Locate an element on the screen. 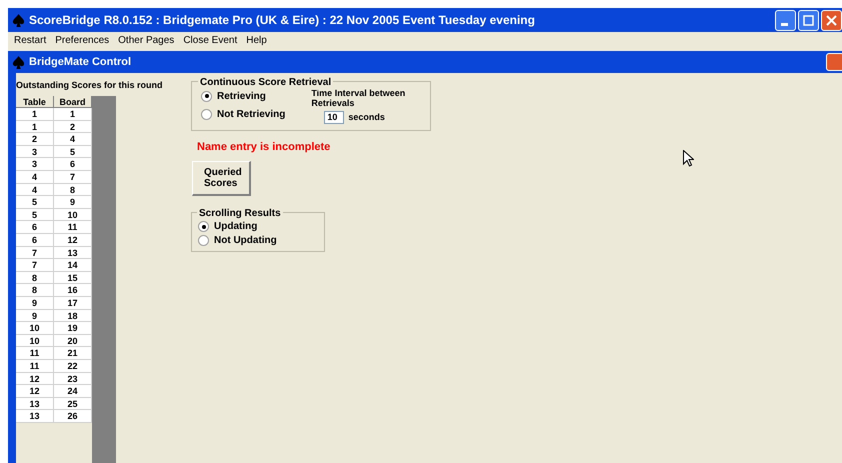 The width and height of the screenshot is (842, 463). table-cell: 17 is located at coordinates (73, 303).